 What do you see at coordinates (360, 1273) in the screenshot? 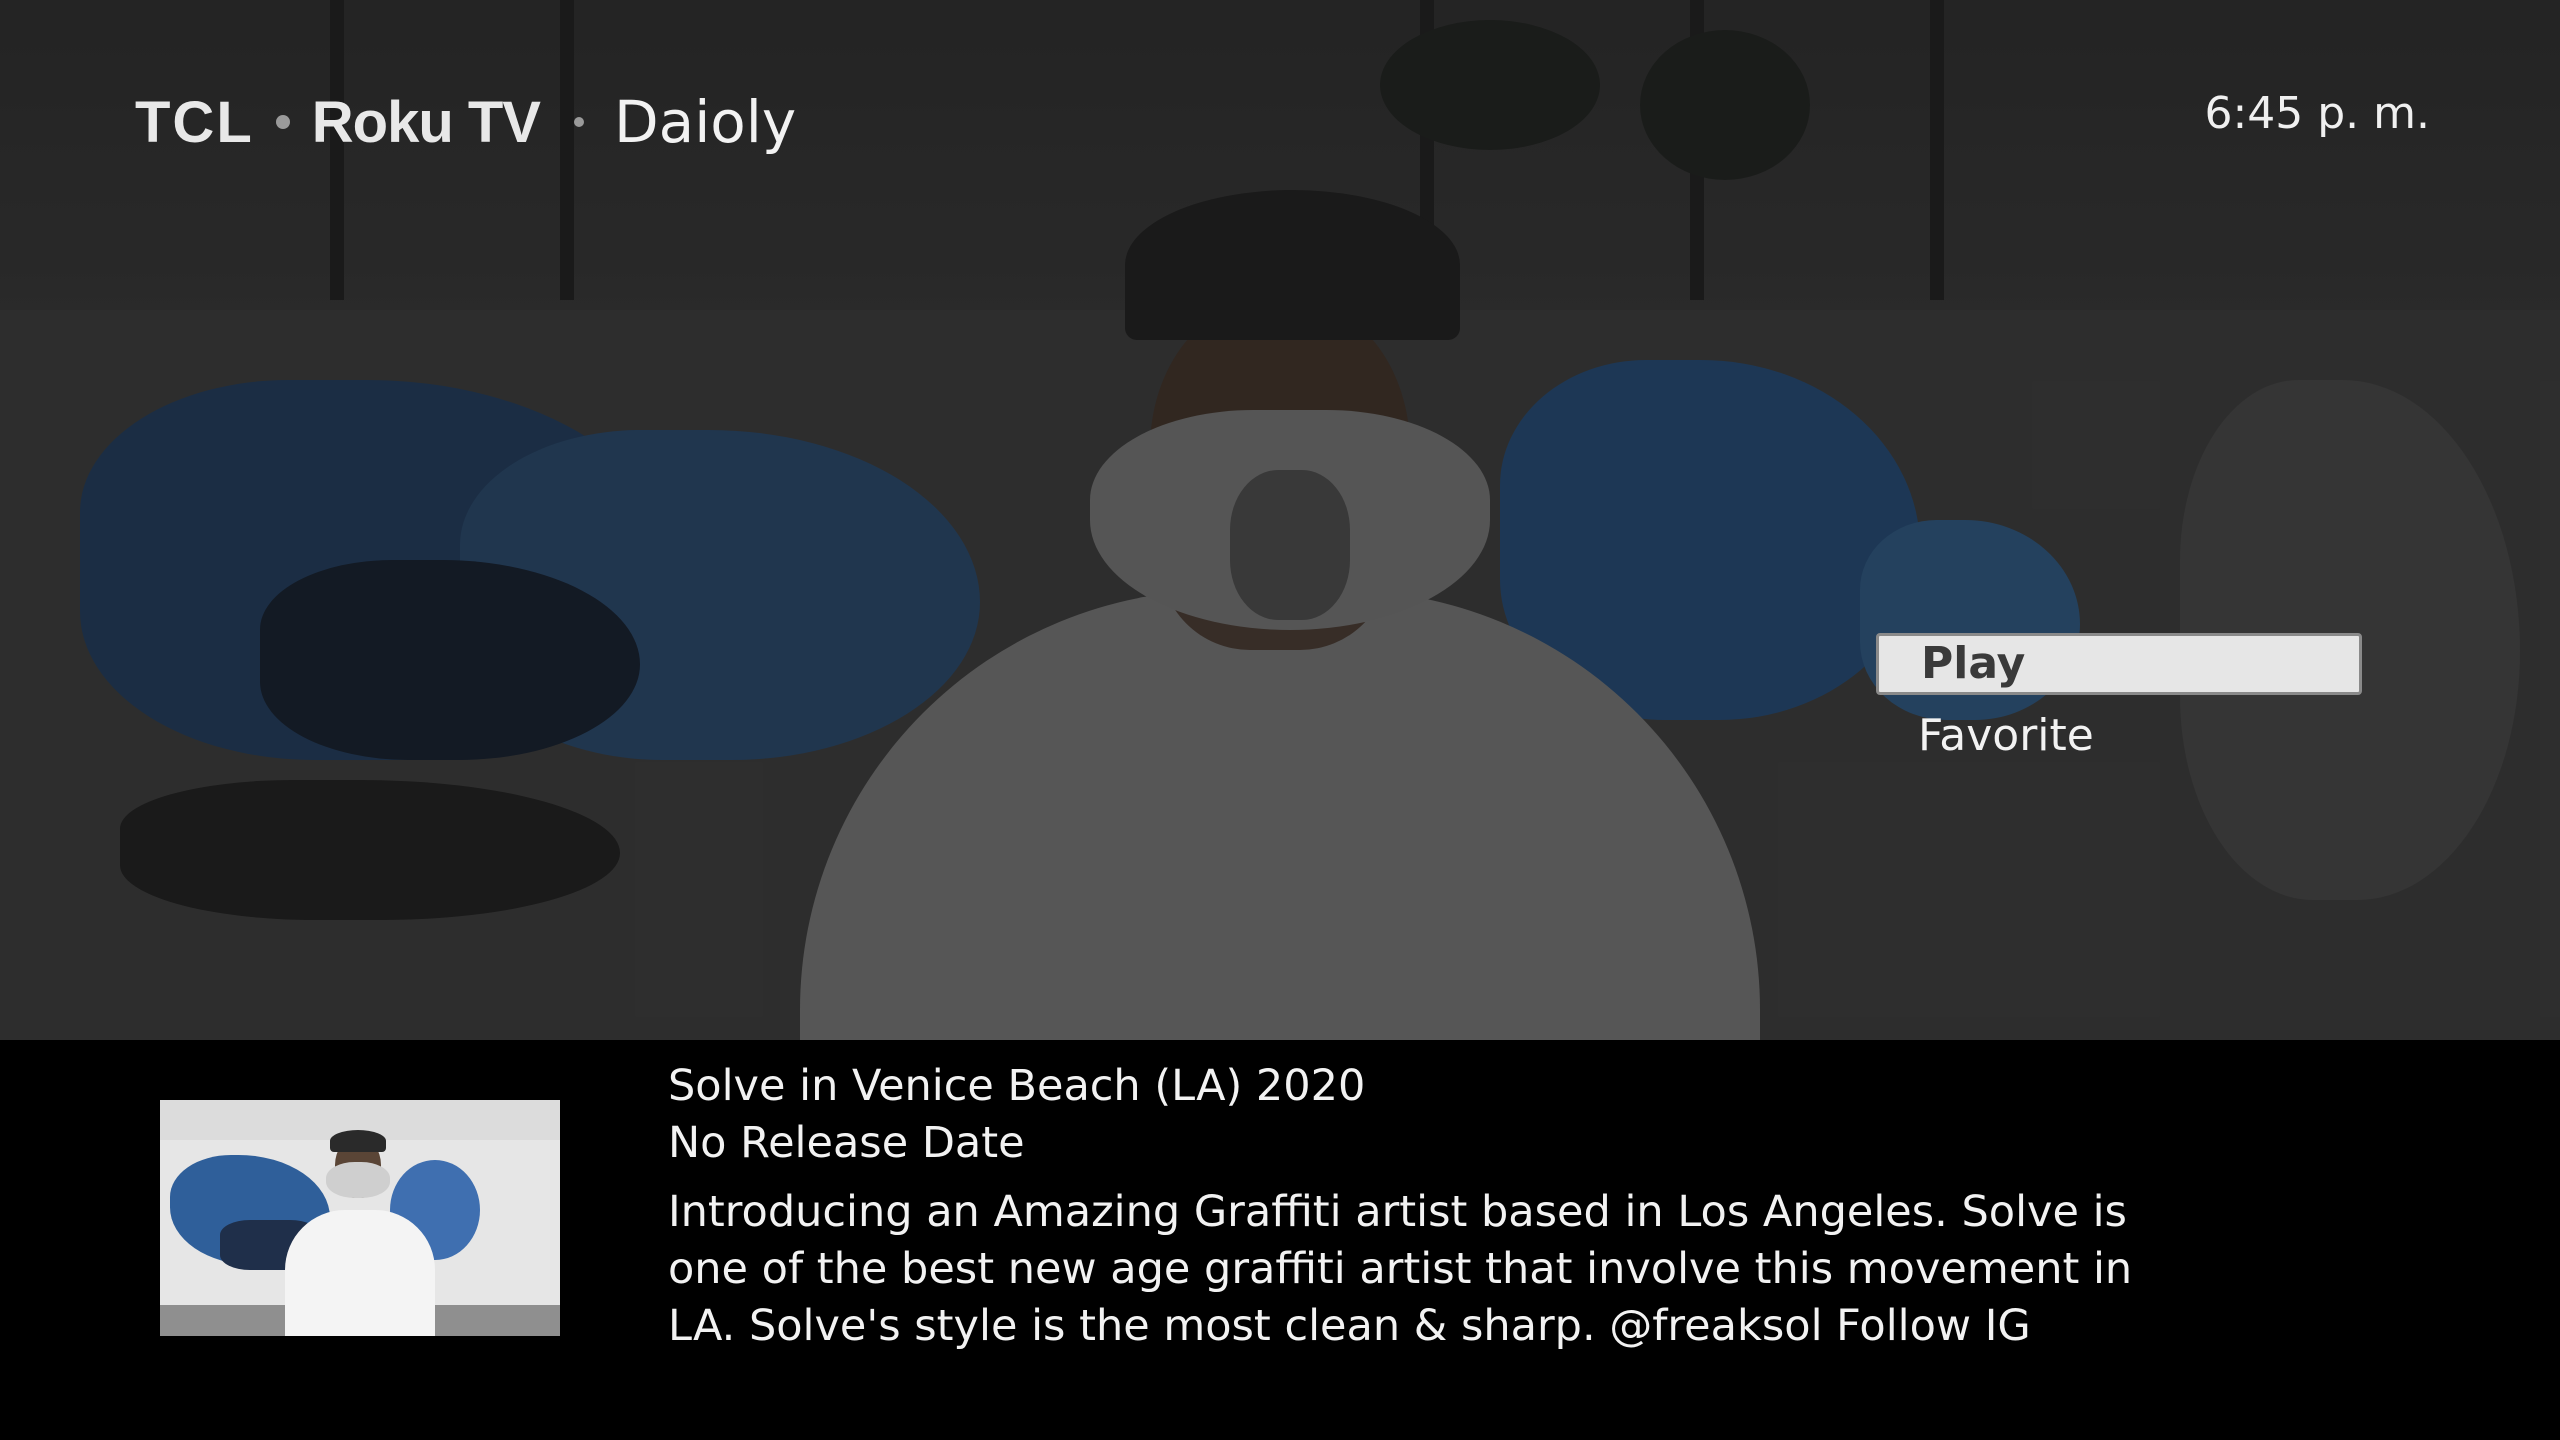
I see `thumbnail-person-shirt` at bounding box center [360, 1273].